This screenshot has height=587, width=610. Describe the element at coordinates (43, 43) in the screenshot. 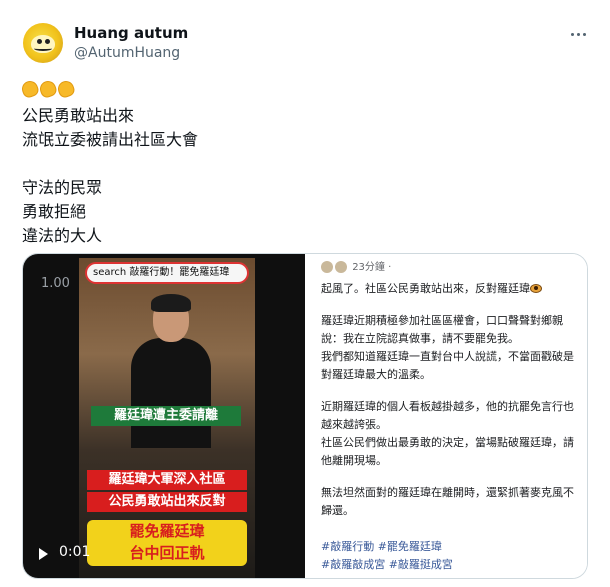

I see `avatar` at that location.